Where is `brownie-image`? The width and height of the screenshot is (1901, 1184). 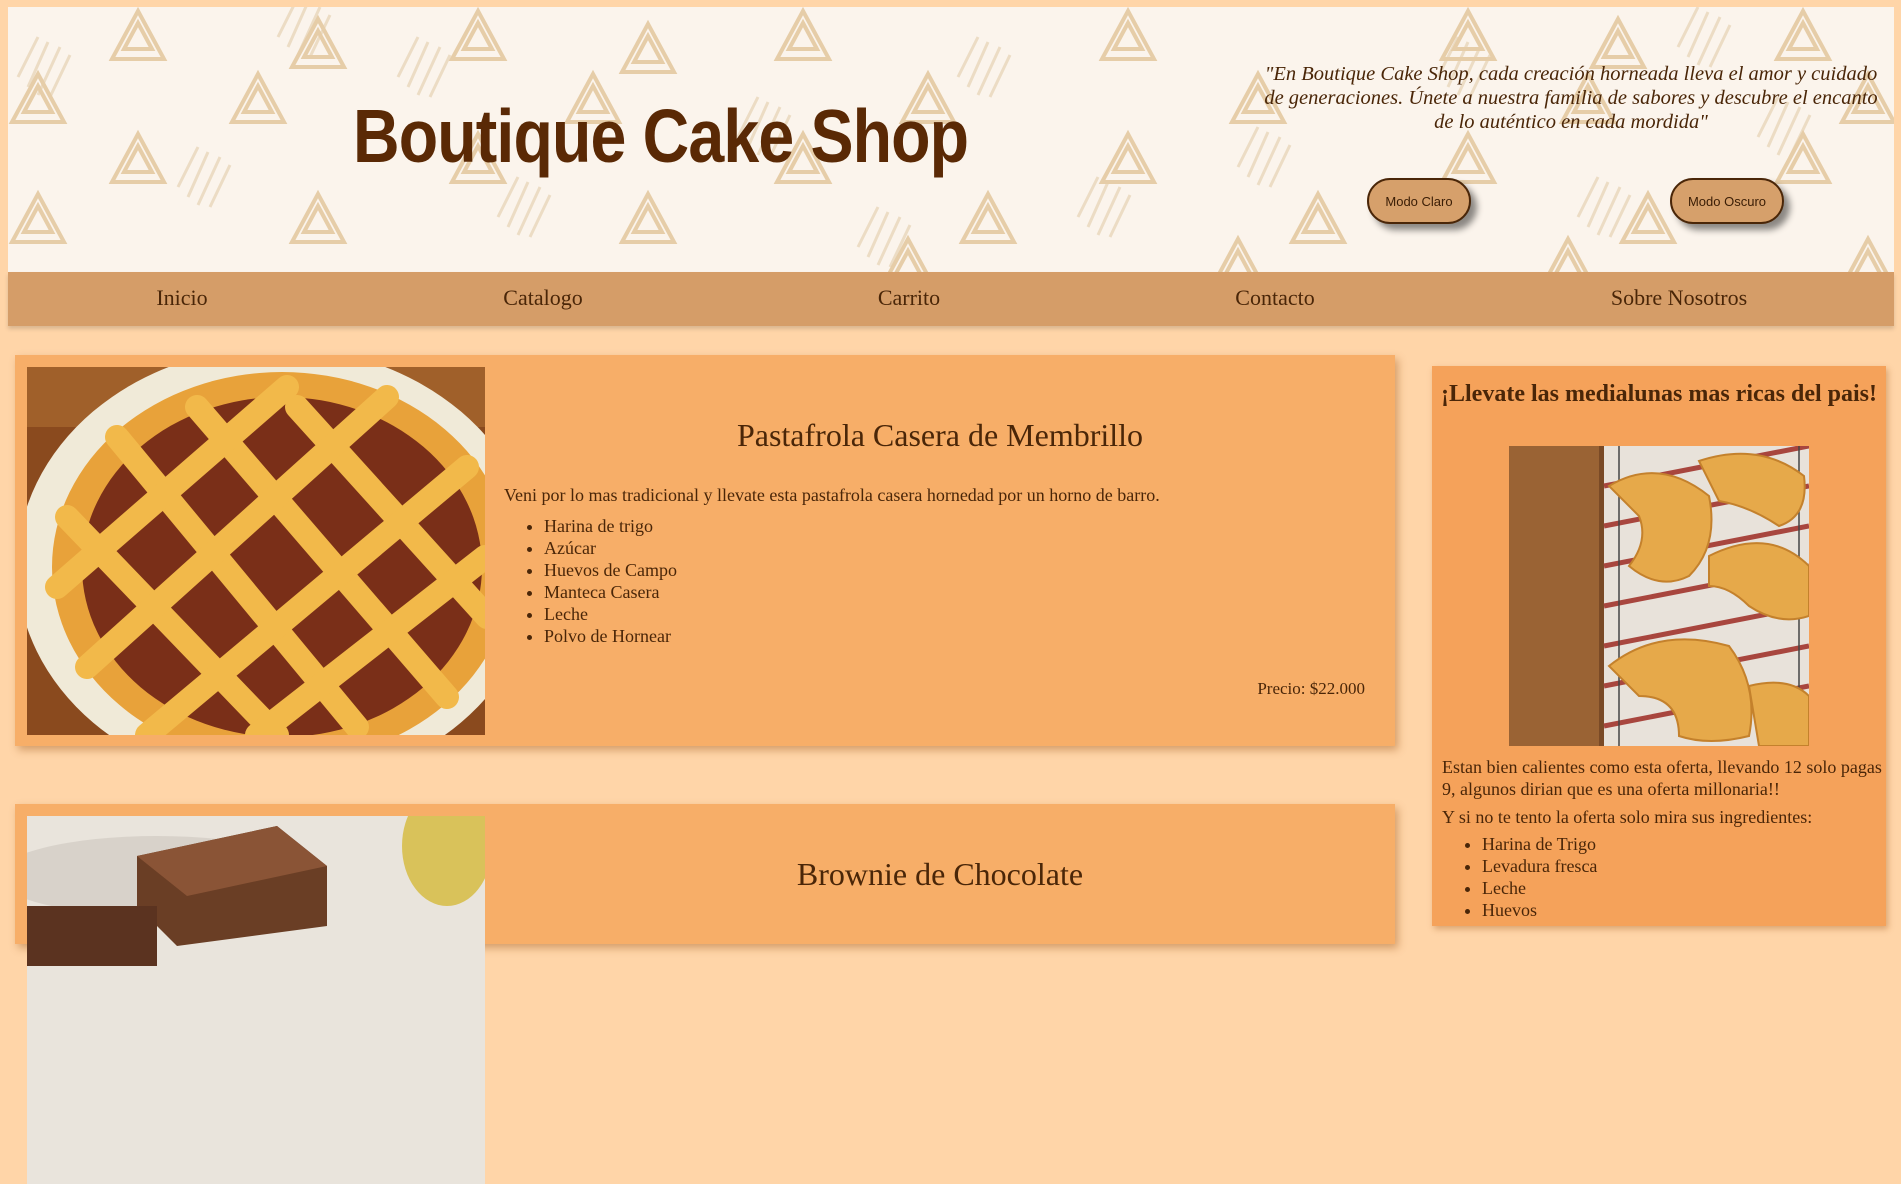
brownie-image is located at coordinates (256, 1000).